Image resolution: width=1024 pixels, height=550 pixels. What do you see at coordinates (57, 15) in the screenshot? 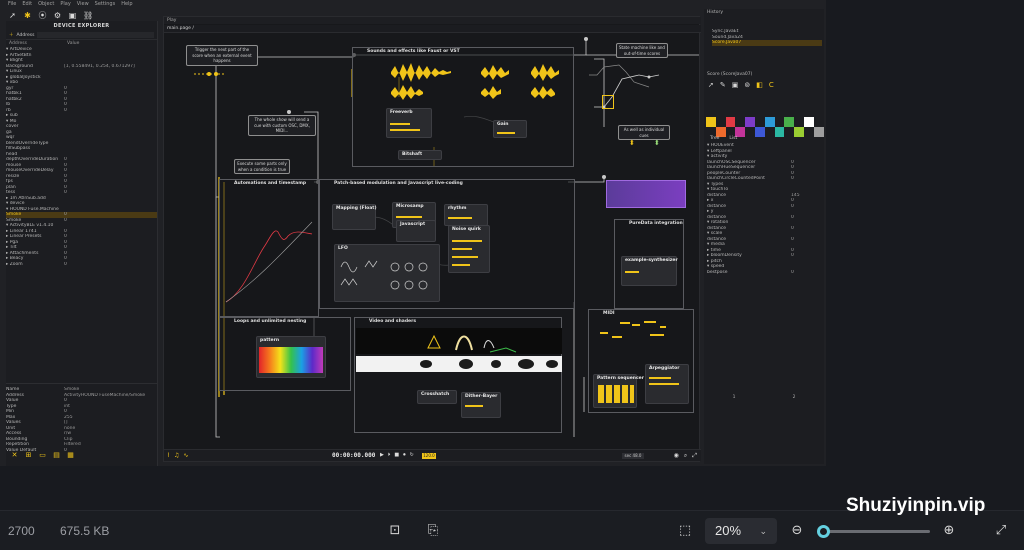
I see `settings-icon: ⚙` at bounding box center [57, 15].